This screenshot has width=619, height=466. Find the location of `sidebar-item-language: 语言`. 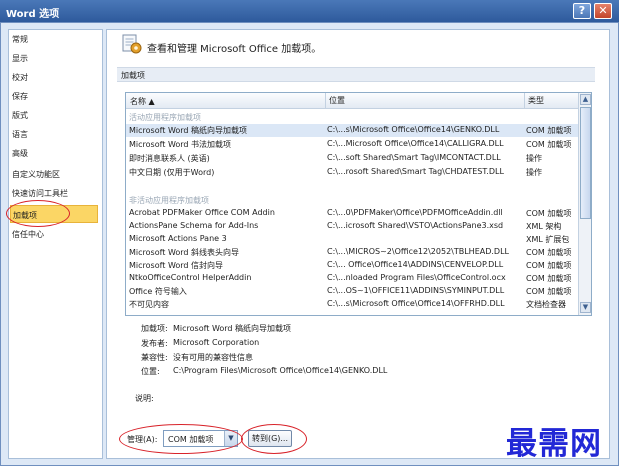

sidebar-item-language: 语言 is located at coordinates (20, 134).